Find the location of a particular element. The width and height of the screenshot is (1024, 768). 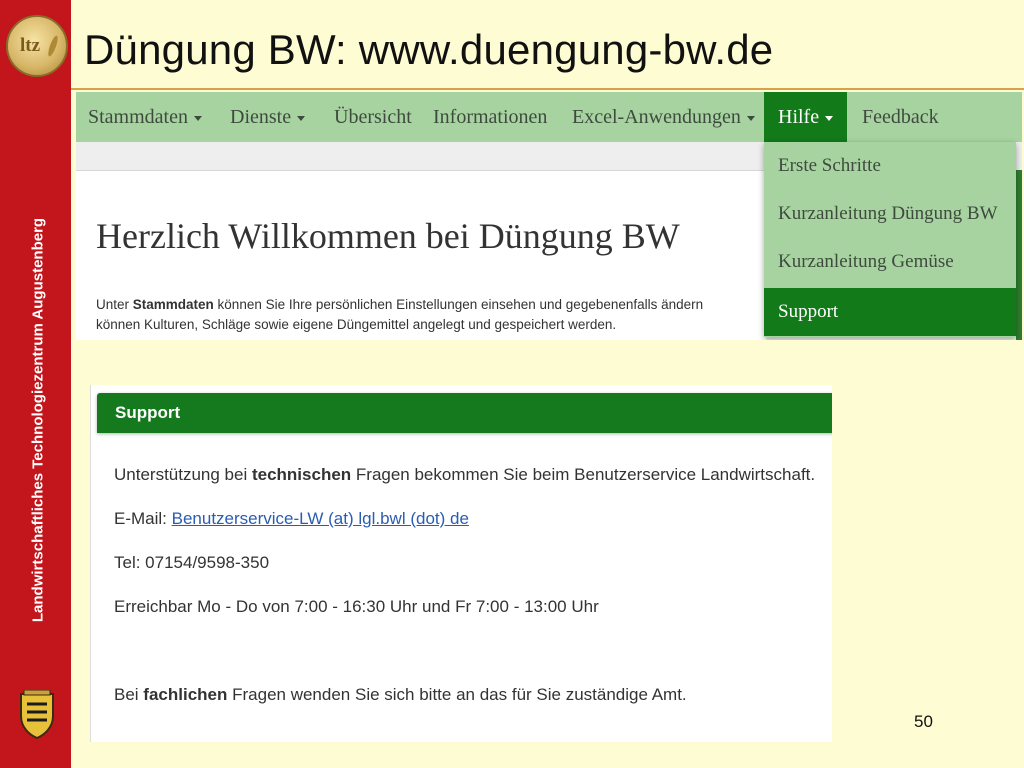

logo-text: ltz is located at coordinates (30, 45).